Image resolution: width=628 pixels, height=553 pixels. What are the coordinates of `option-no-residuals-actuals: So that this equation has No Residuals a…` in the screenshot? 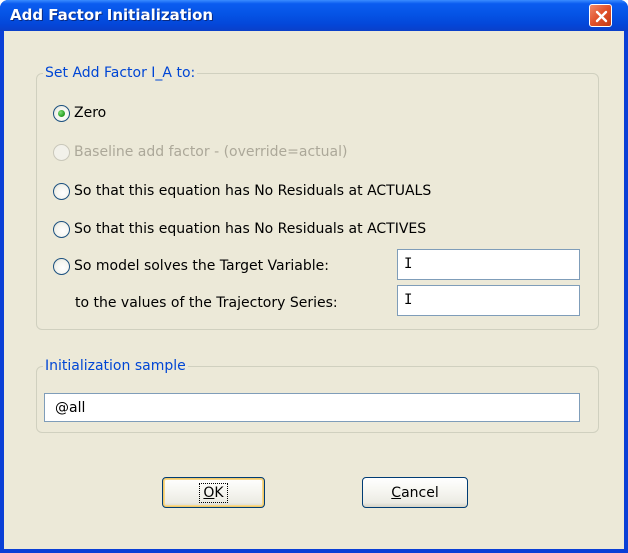 It's located at (242, 191).